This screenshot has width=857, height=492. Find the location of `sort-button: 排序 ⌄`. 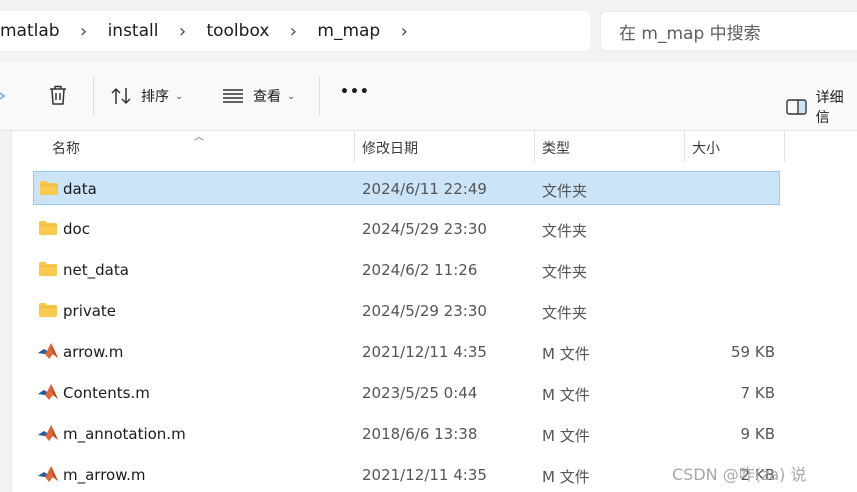

sort-button: 排序 ⌄ is located at coordinates (146, 96).